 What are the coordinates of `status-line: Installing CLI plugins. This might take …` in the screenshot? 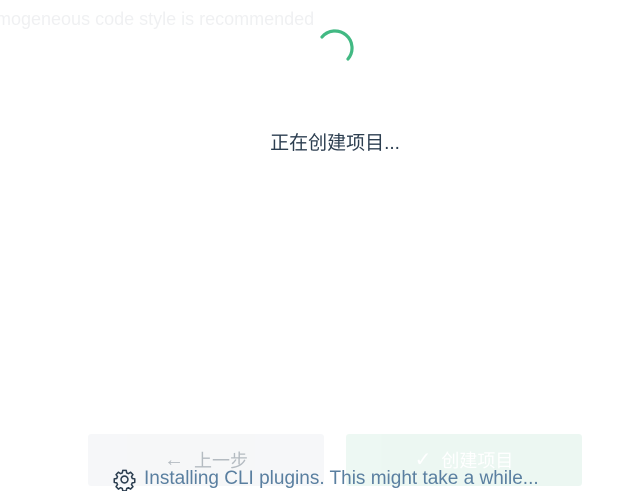 It's located at (326, 479).